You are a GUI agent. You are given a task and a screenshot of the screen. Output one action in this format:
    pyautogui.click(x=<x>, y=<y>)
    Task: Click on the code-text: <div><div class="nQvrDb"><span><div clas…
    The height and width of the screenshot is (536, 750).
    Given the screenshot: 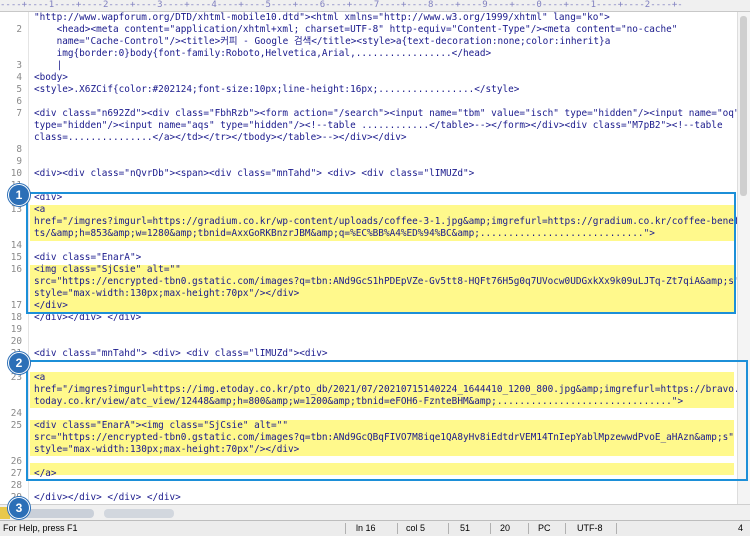 What is the action you would take?
    pyautogui.click(x=386, y=174)
    